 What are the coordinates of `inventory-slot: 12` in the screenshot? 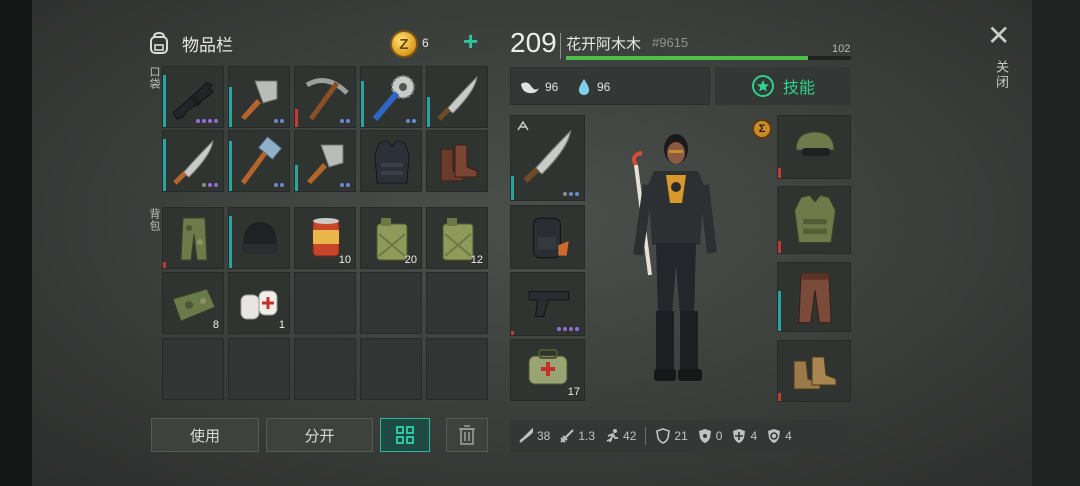 It's located at (457, 238).